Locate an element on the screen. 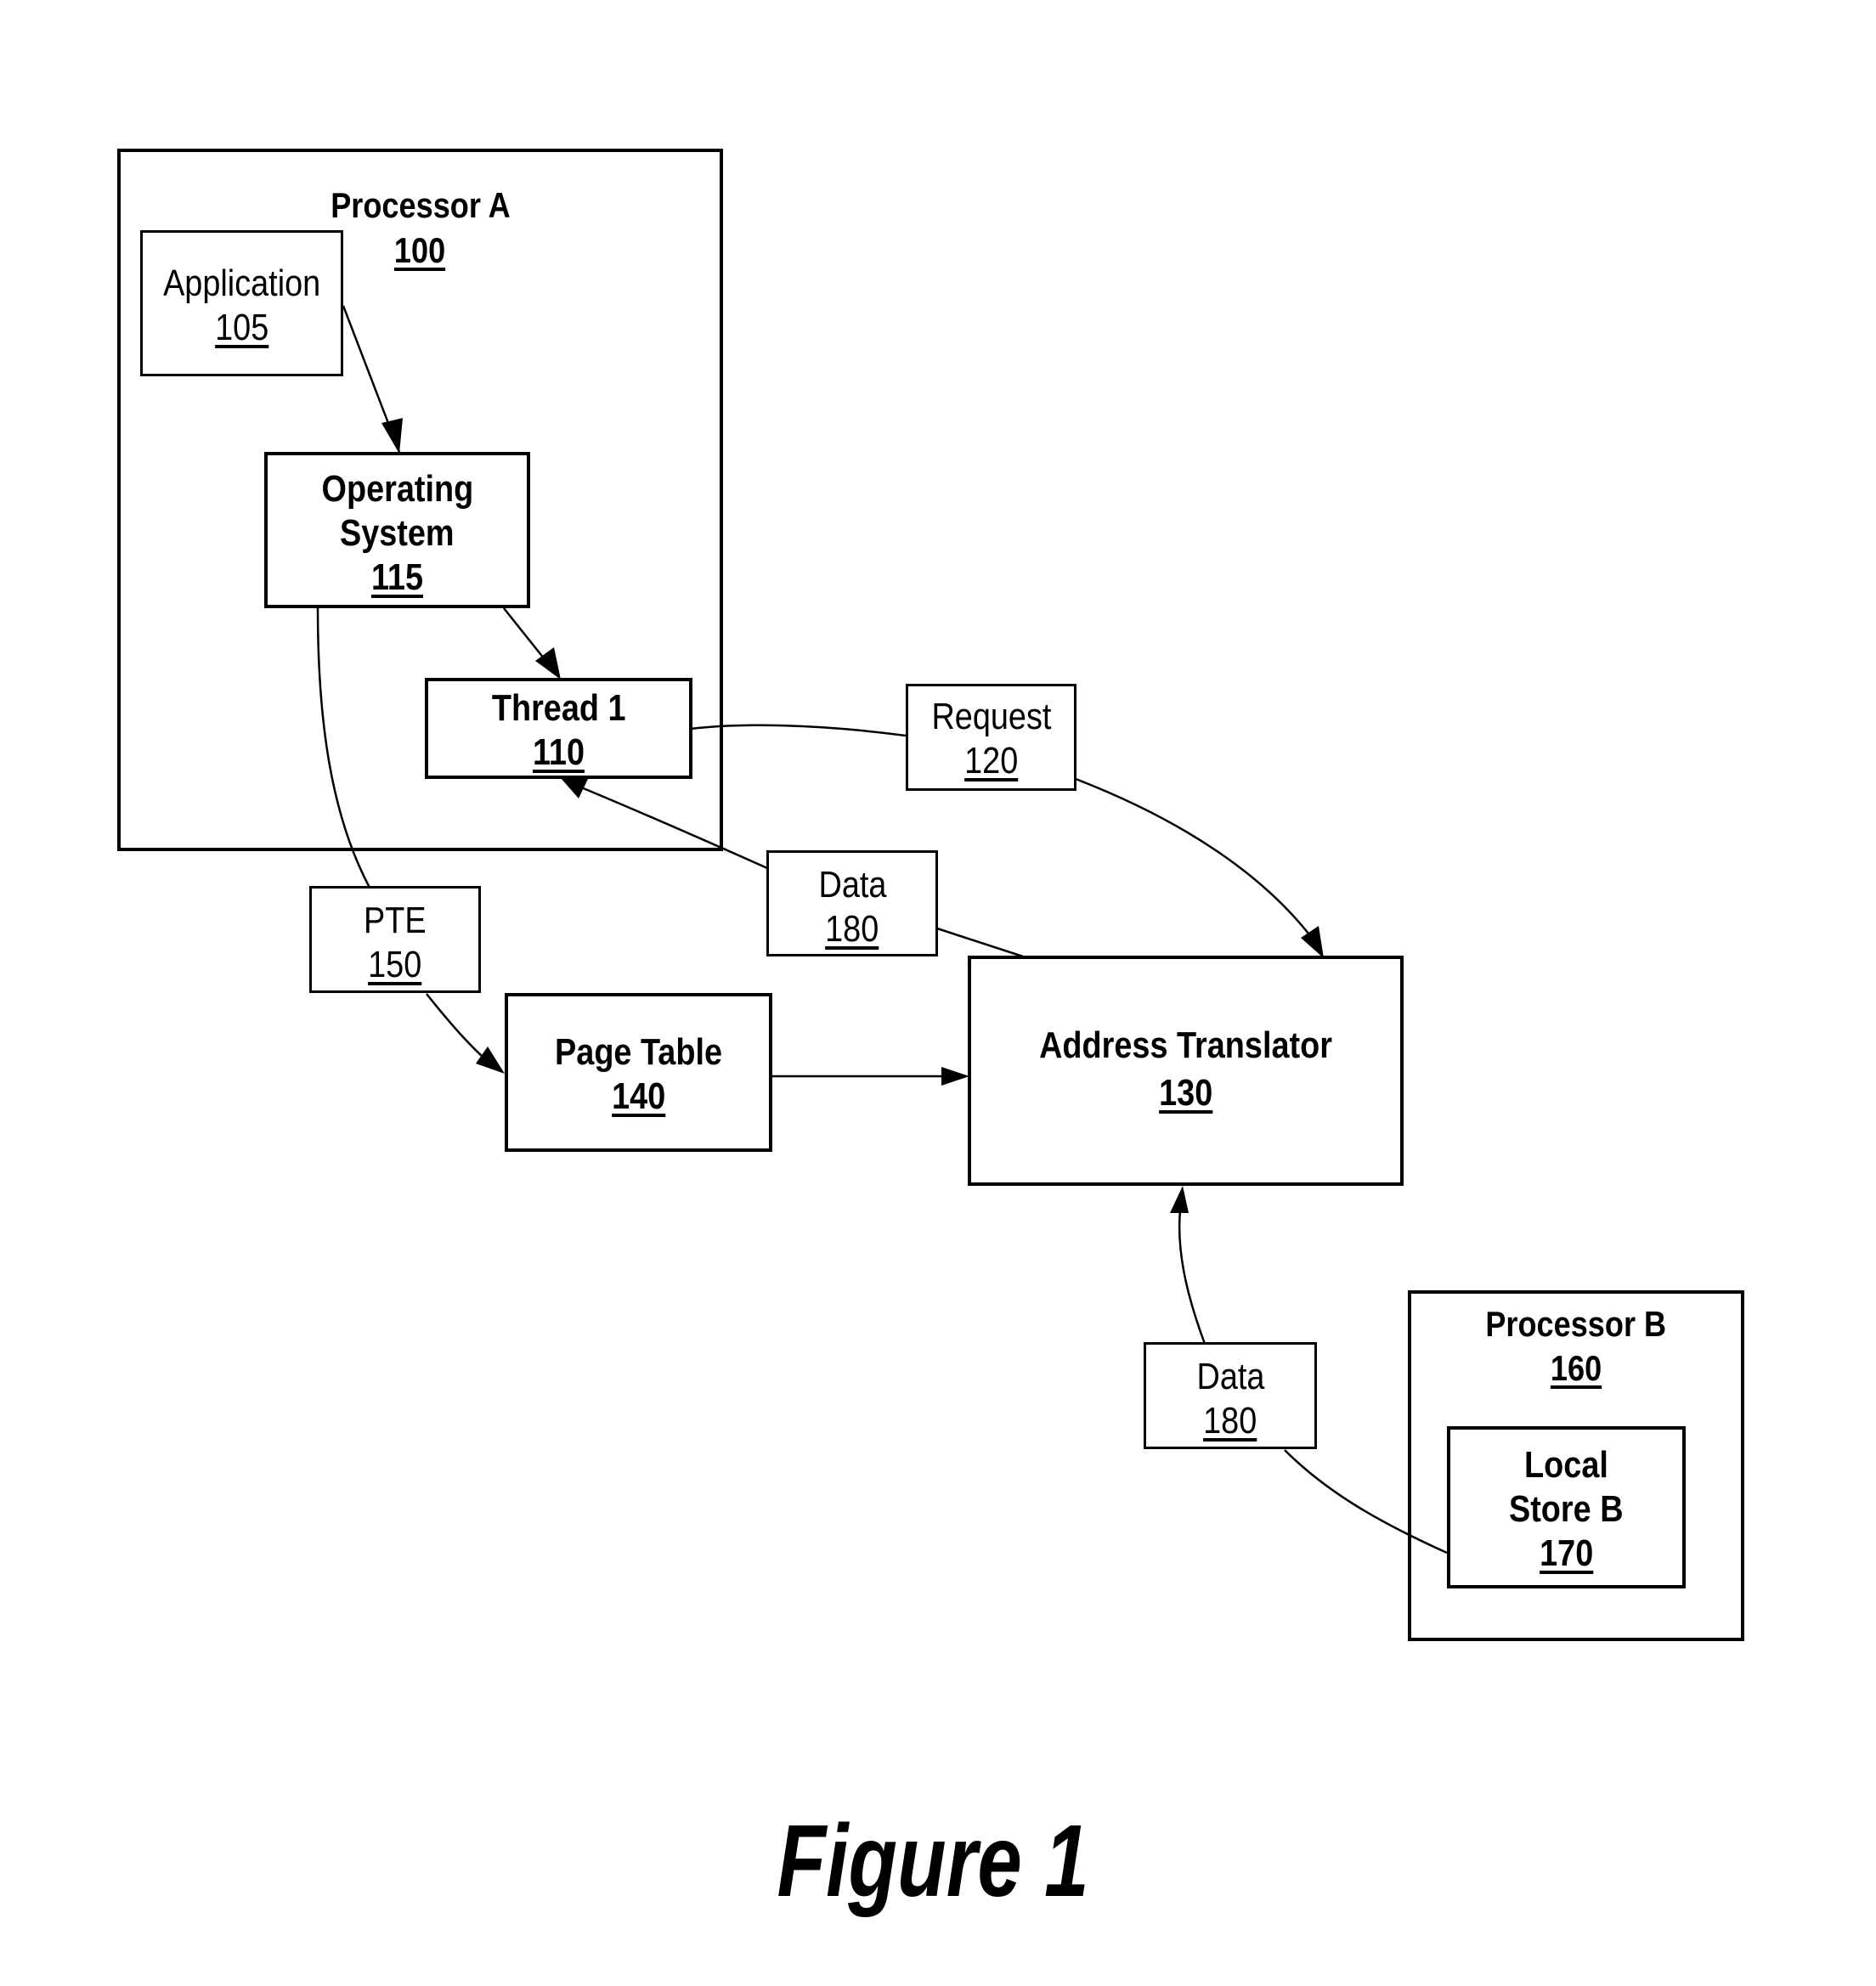  arrowhead-pte-to-page-table is located at coordinates (490, 1060).